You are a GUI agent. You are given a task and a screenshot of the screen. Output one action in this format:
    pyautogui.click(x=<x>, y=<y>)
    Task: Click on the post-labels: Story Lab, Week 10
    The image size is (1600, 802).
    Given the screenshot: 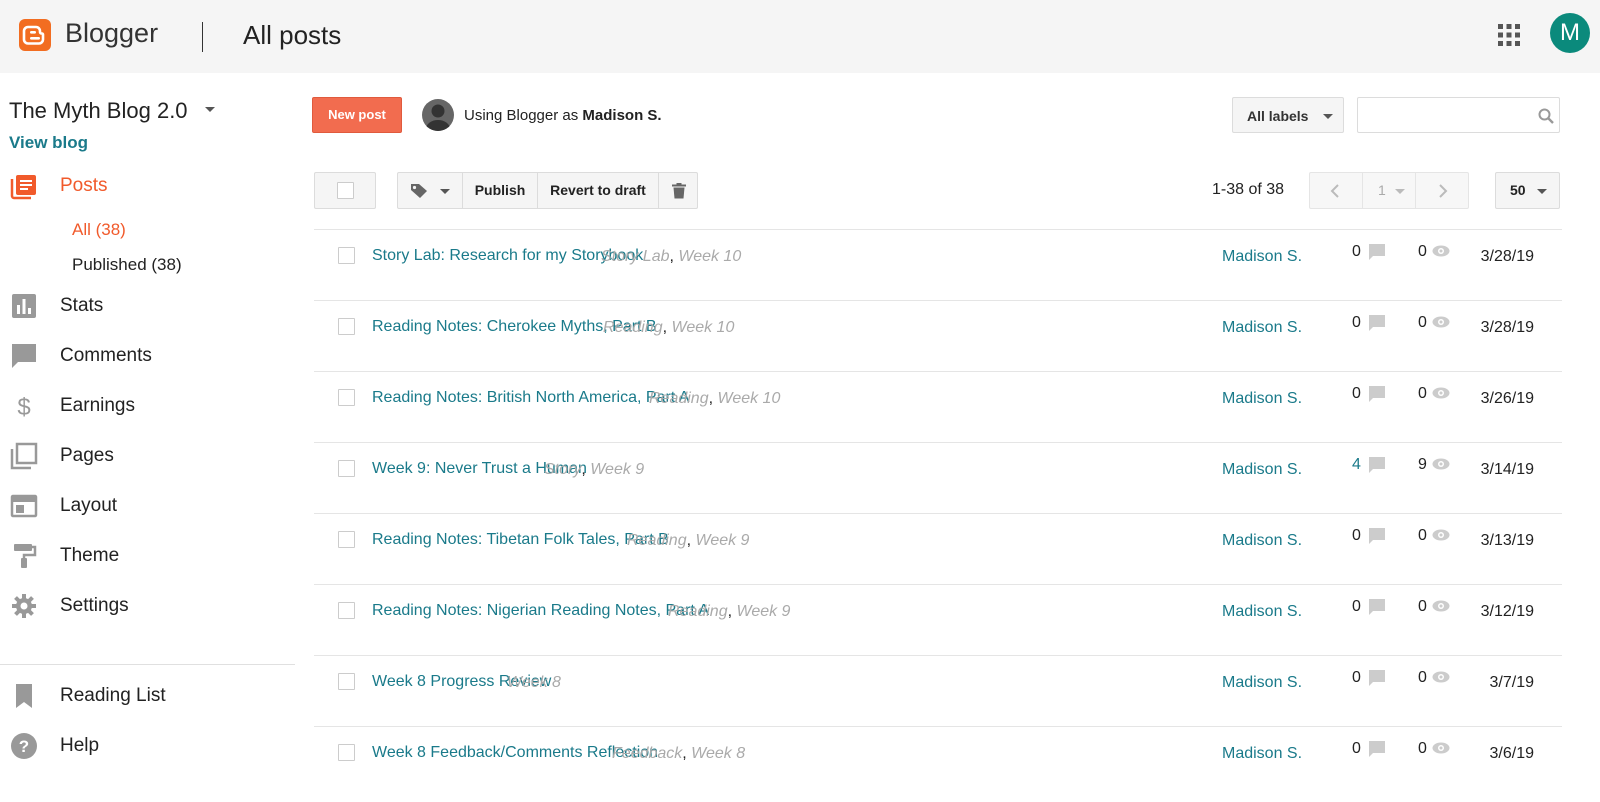 What is the action you would take?
    pyautogui.click(x=671, y=257)
    